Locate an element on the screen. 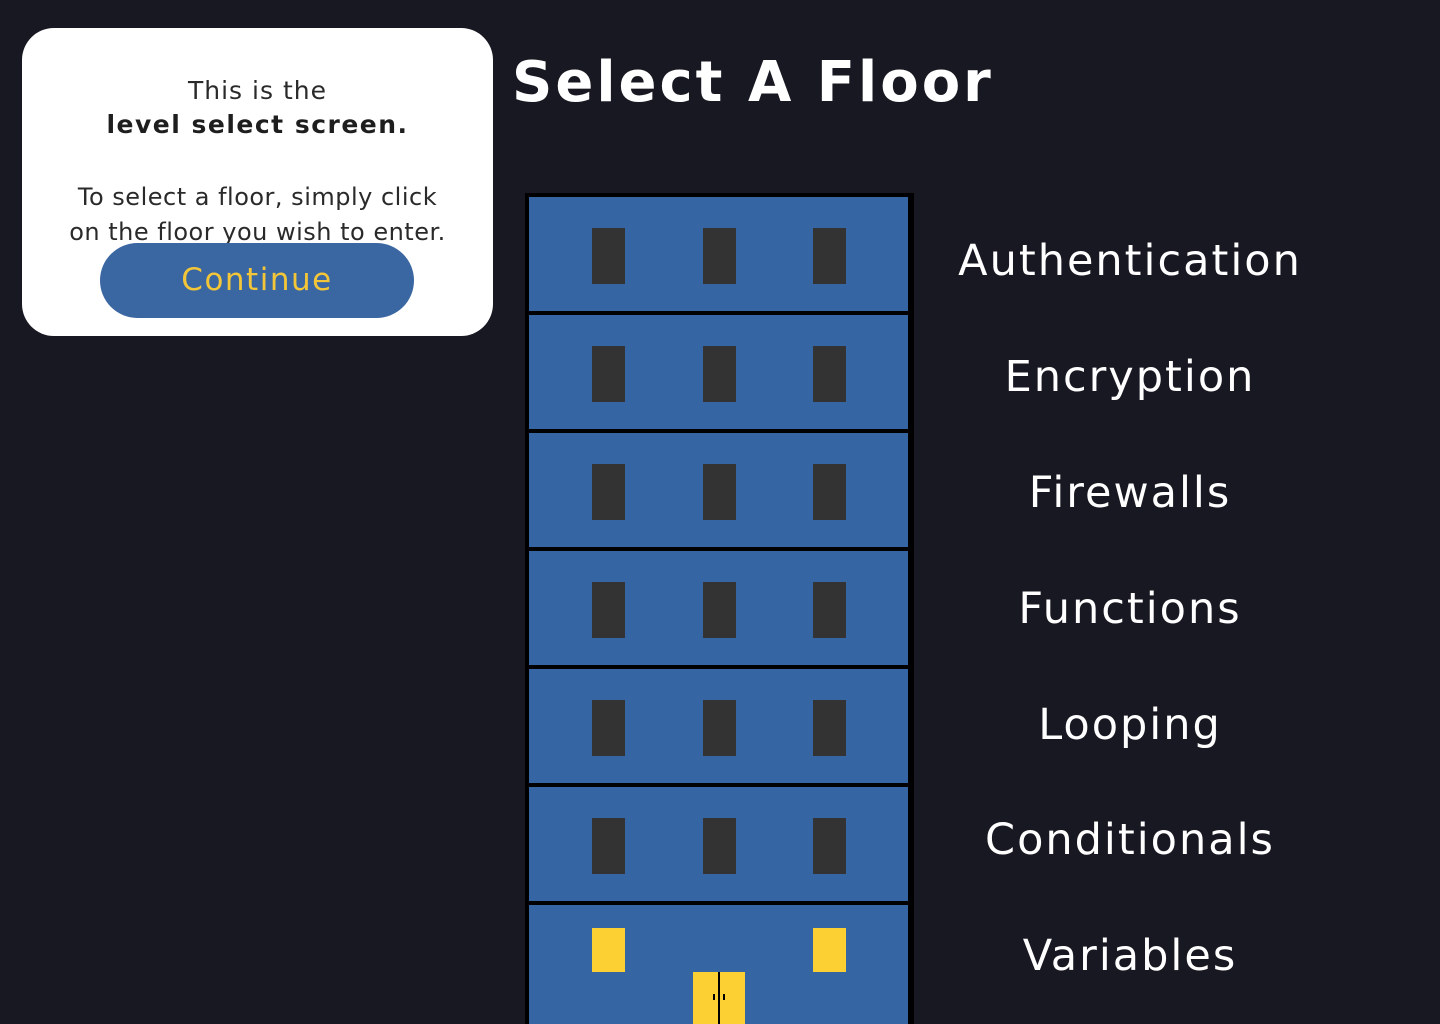 Image resolution: width=1440 pixels, height=1024 pixels. floor-looping is located at coordinates (718, 726).